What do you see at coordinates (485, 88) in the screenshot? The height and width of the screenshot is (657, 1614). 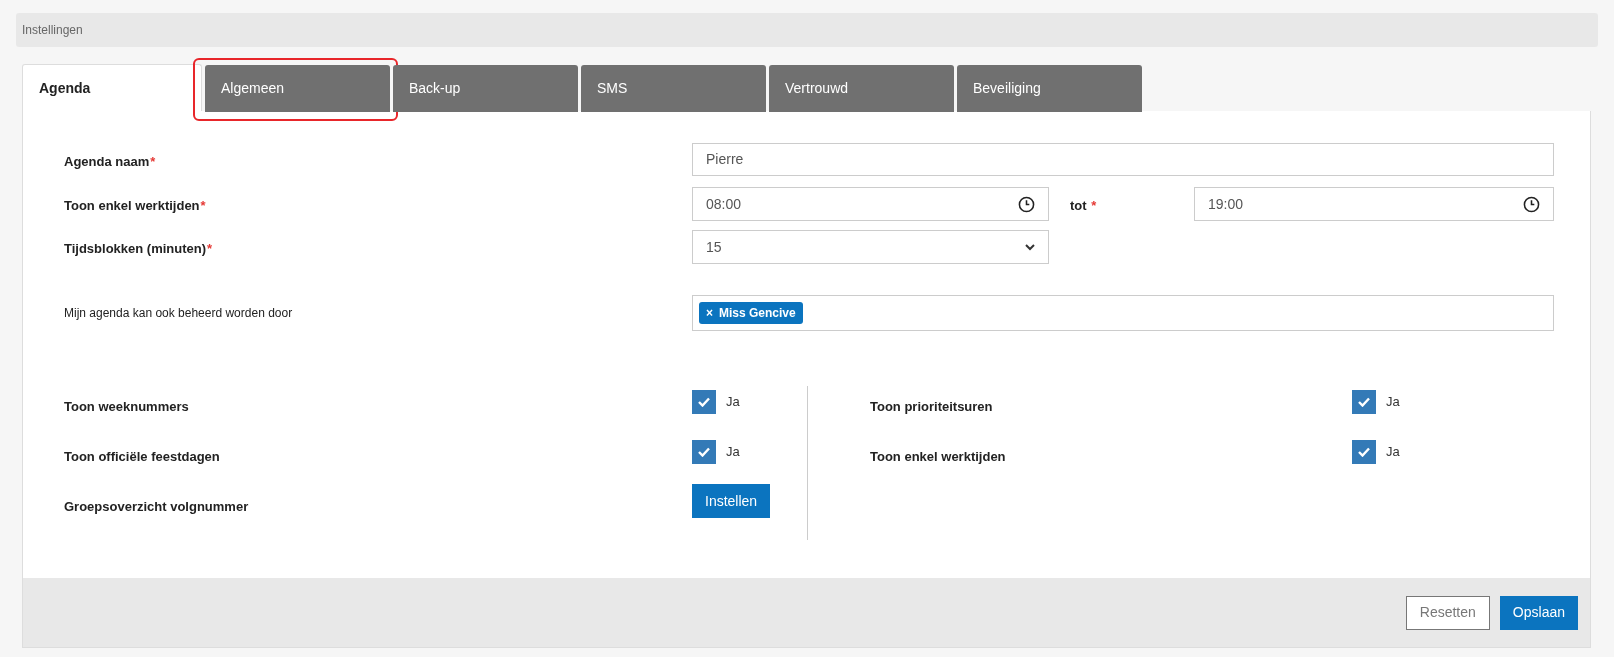 I see `tab: Back-up` at bounding box center [485, 88].